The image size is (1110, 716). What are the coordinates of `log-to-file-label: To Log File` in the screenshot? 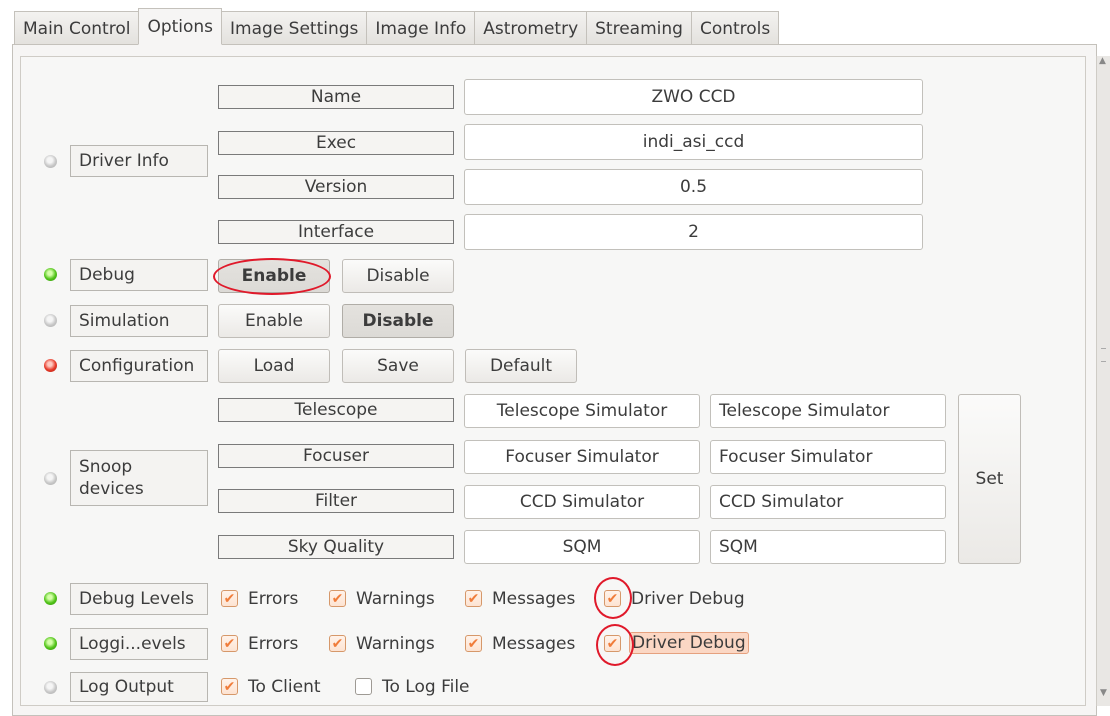 It's located at (426, 687).